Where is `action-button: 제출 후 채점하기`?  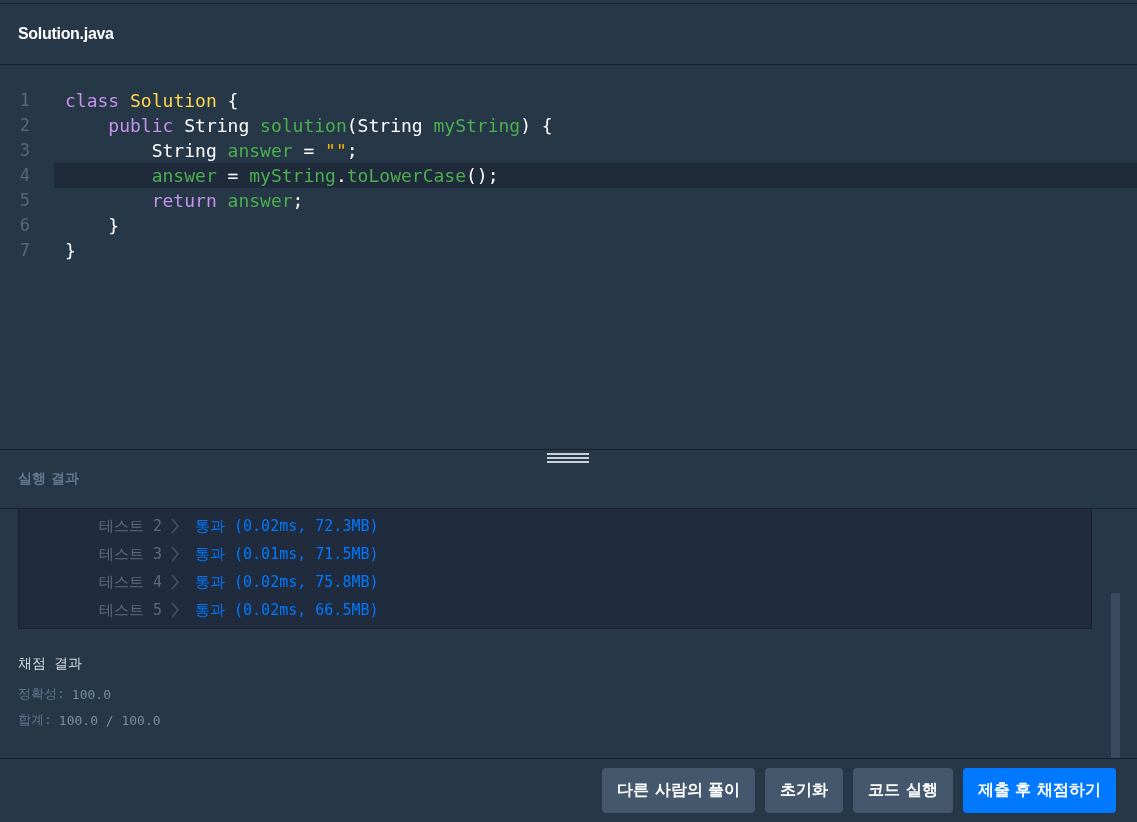
action-button: 제출 후 채점하기 is located at coordinates (1039, 790).